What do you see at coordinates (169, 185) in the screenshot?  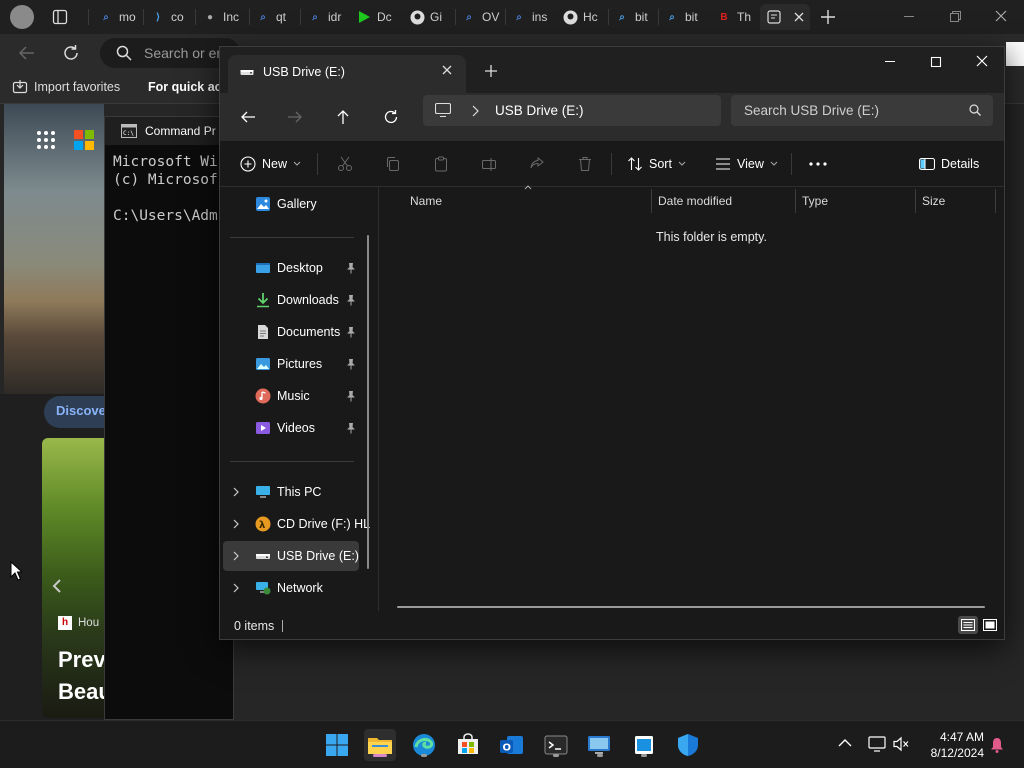 I see `cmd-output: Microsoft Wi (c) Microsof C:\Users\Adm` at bounding box center [169, 185].